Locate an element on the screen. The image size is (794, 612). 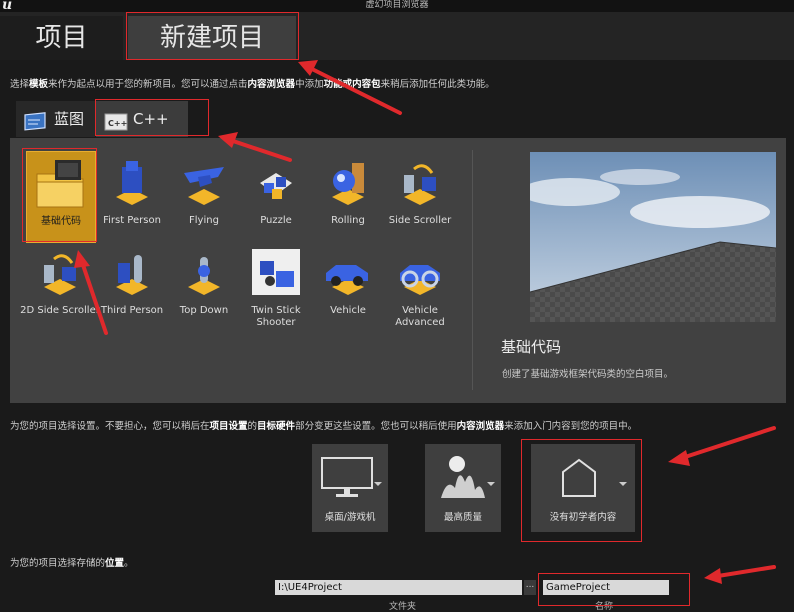
arrow-head-cpp is located at coordinates (228, 140).